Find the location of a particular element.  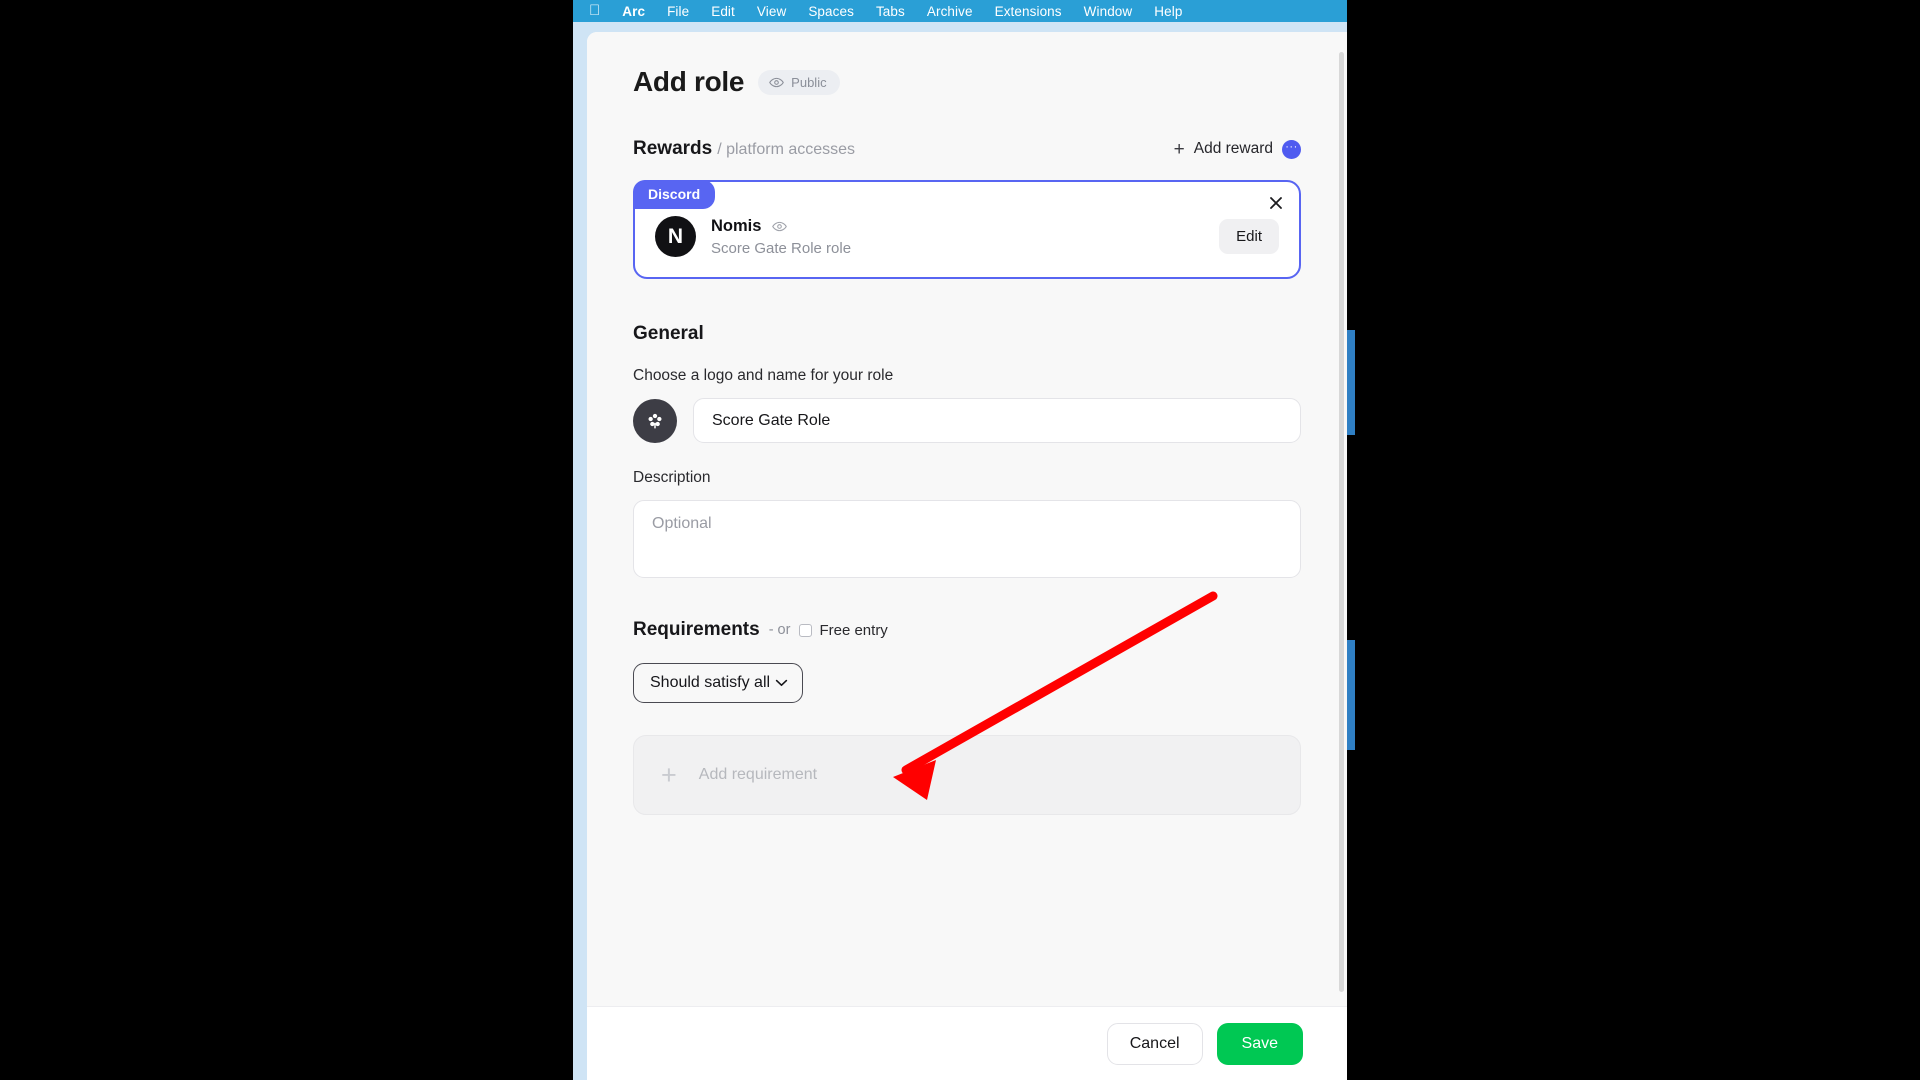

general-heading: General is located at coordinates (668, 333).